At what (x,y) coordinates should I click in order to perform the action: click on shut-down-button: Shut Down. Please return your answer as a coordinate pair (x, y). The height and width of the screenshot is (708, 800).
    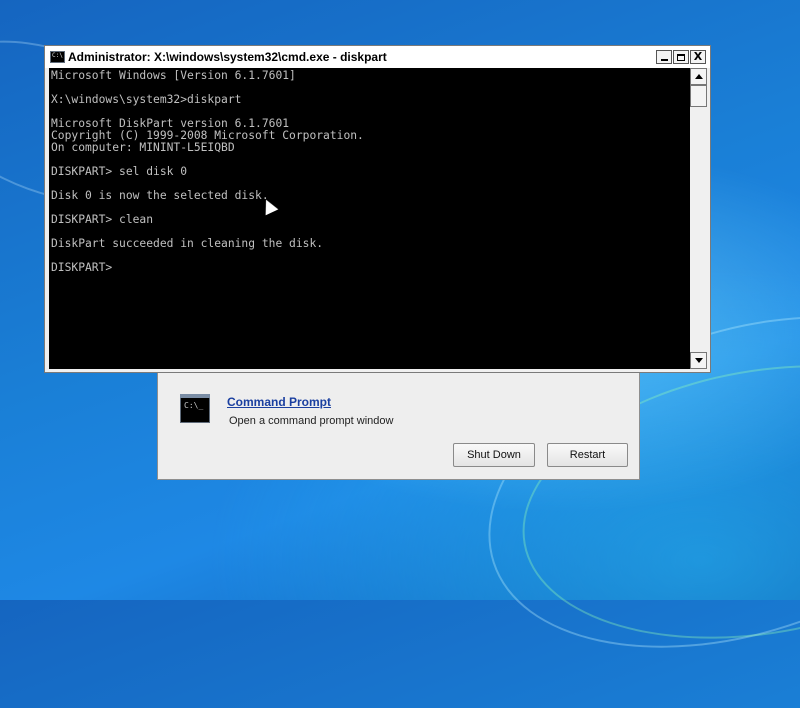
    Looking at the image, I should click on (494, 455).